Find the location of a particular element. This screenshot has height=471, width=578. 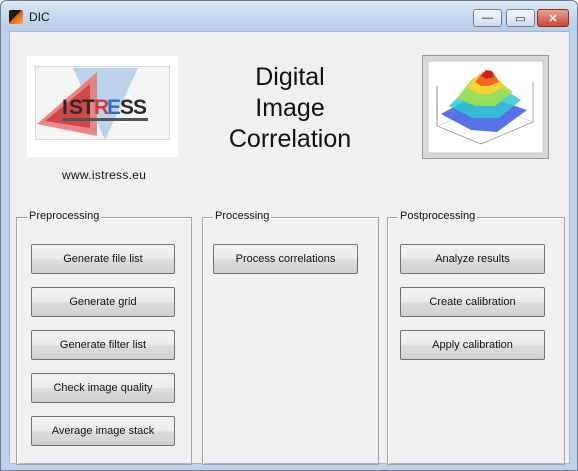

app-title: Digital Image Correlation is located at coordinates (290, 108).